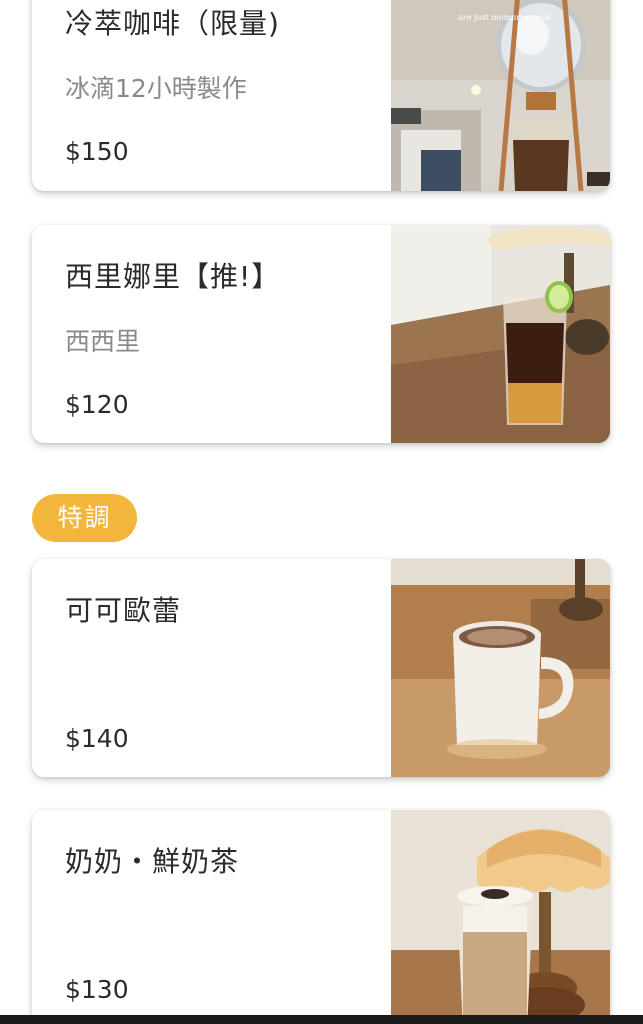 The image size is (643, 1024). Describe the element at coordinates (152, 861) in the screenshot. I see `menu-item-name: 奶奶・鮮奶茶` at that location.